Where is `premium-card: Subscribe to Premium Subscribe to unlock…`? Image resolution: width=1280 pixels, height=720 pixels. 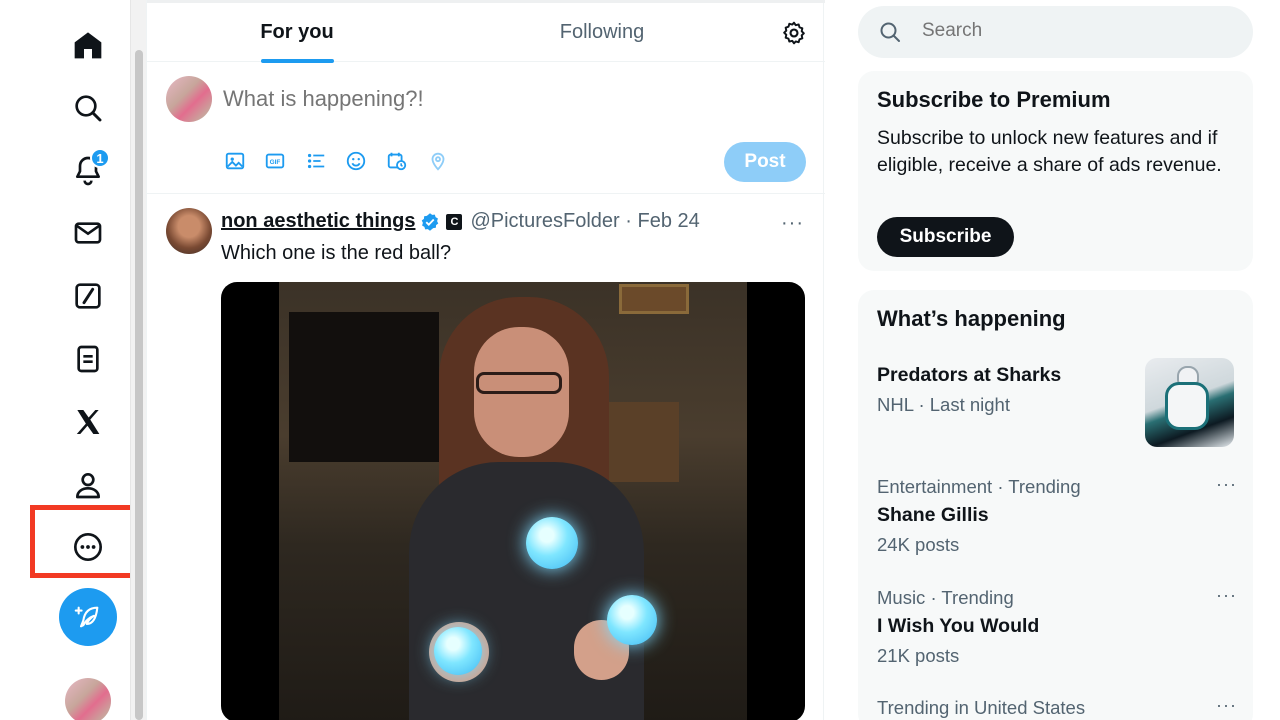 premium-card: Subscribe to Premium Subscribe to unlock… is located at coordinates (1055, 171).